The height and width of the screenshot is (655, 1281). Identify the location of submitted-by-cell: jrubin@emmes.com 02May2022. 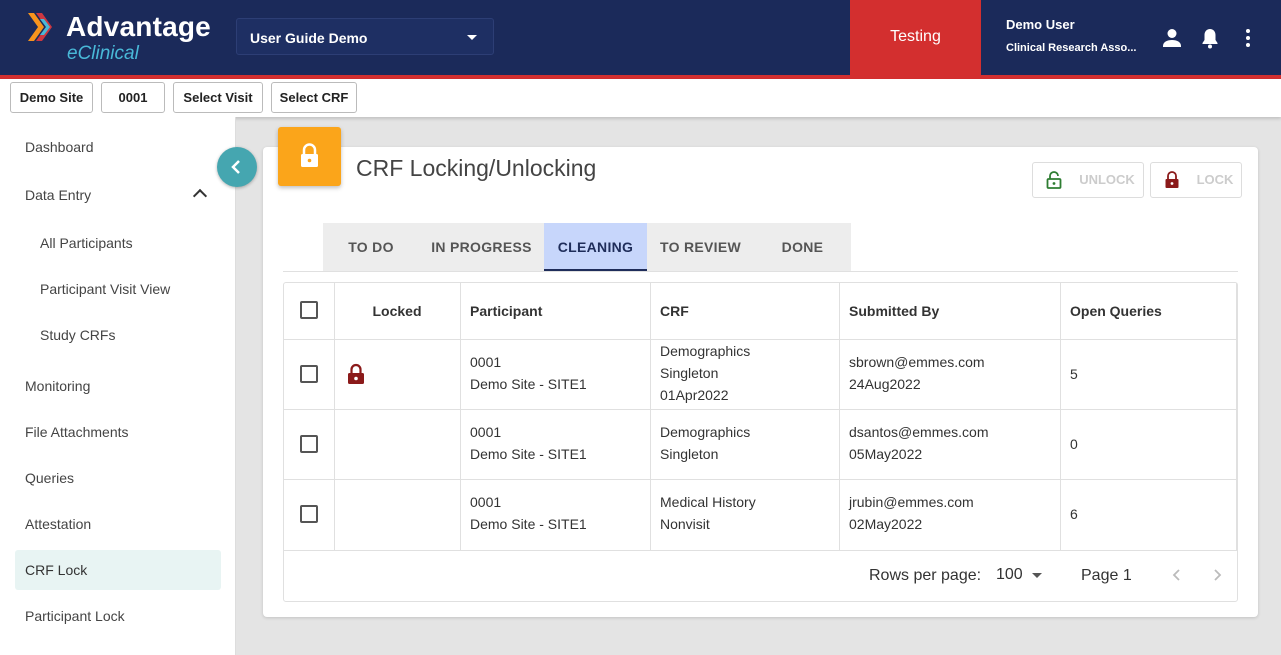
(911, 513).